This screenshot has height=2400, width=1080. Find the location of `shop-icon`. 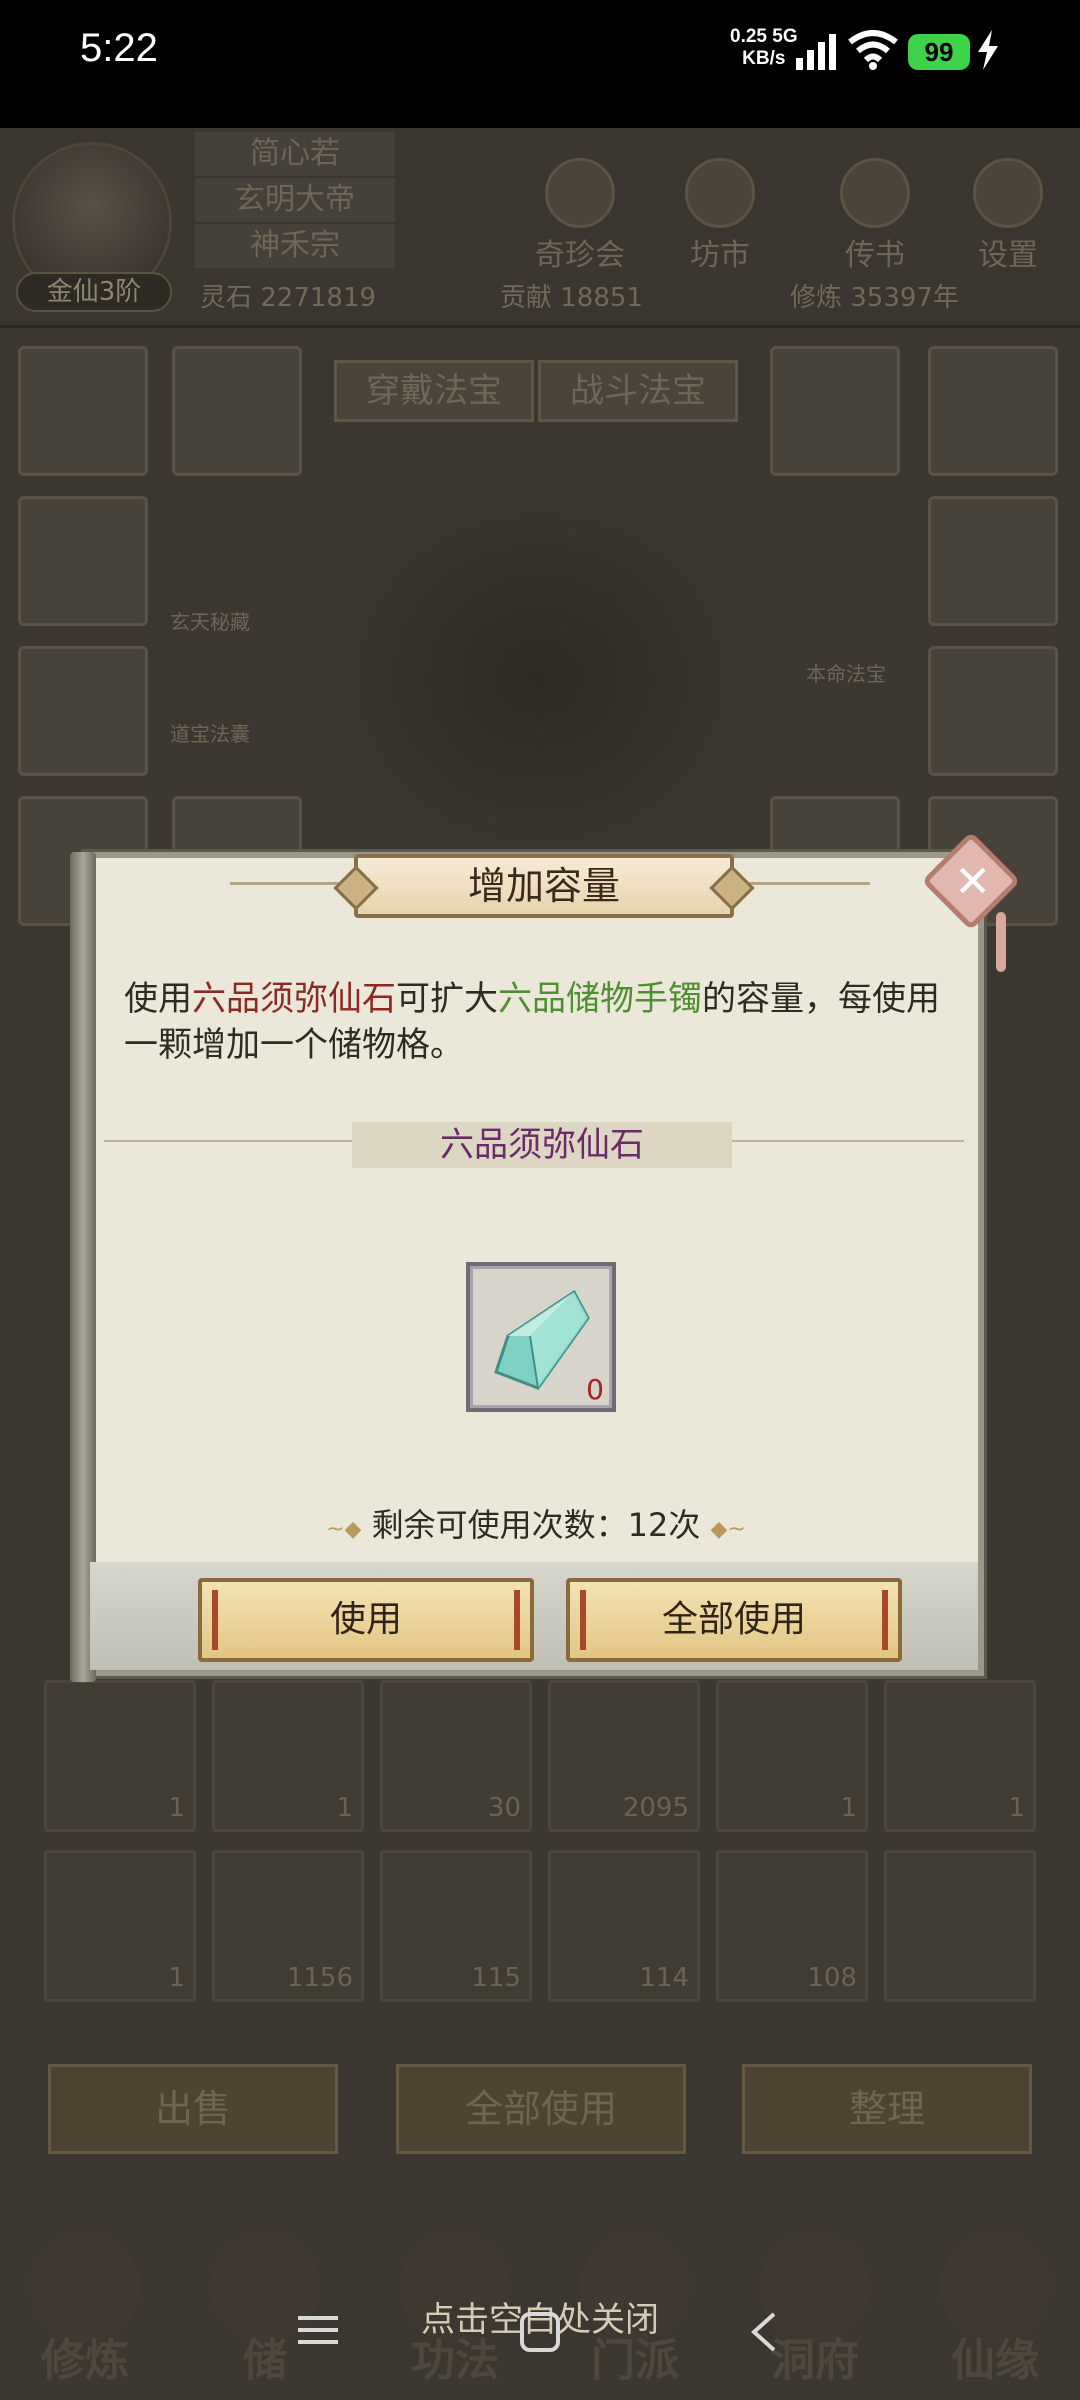

shop-icon is located at coordinates (720, 193).